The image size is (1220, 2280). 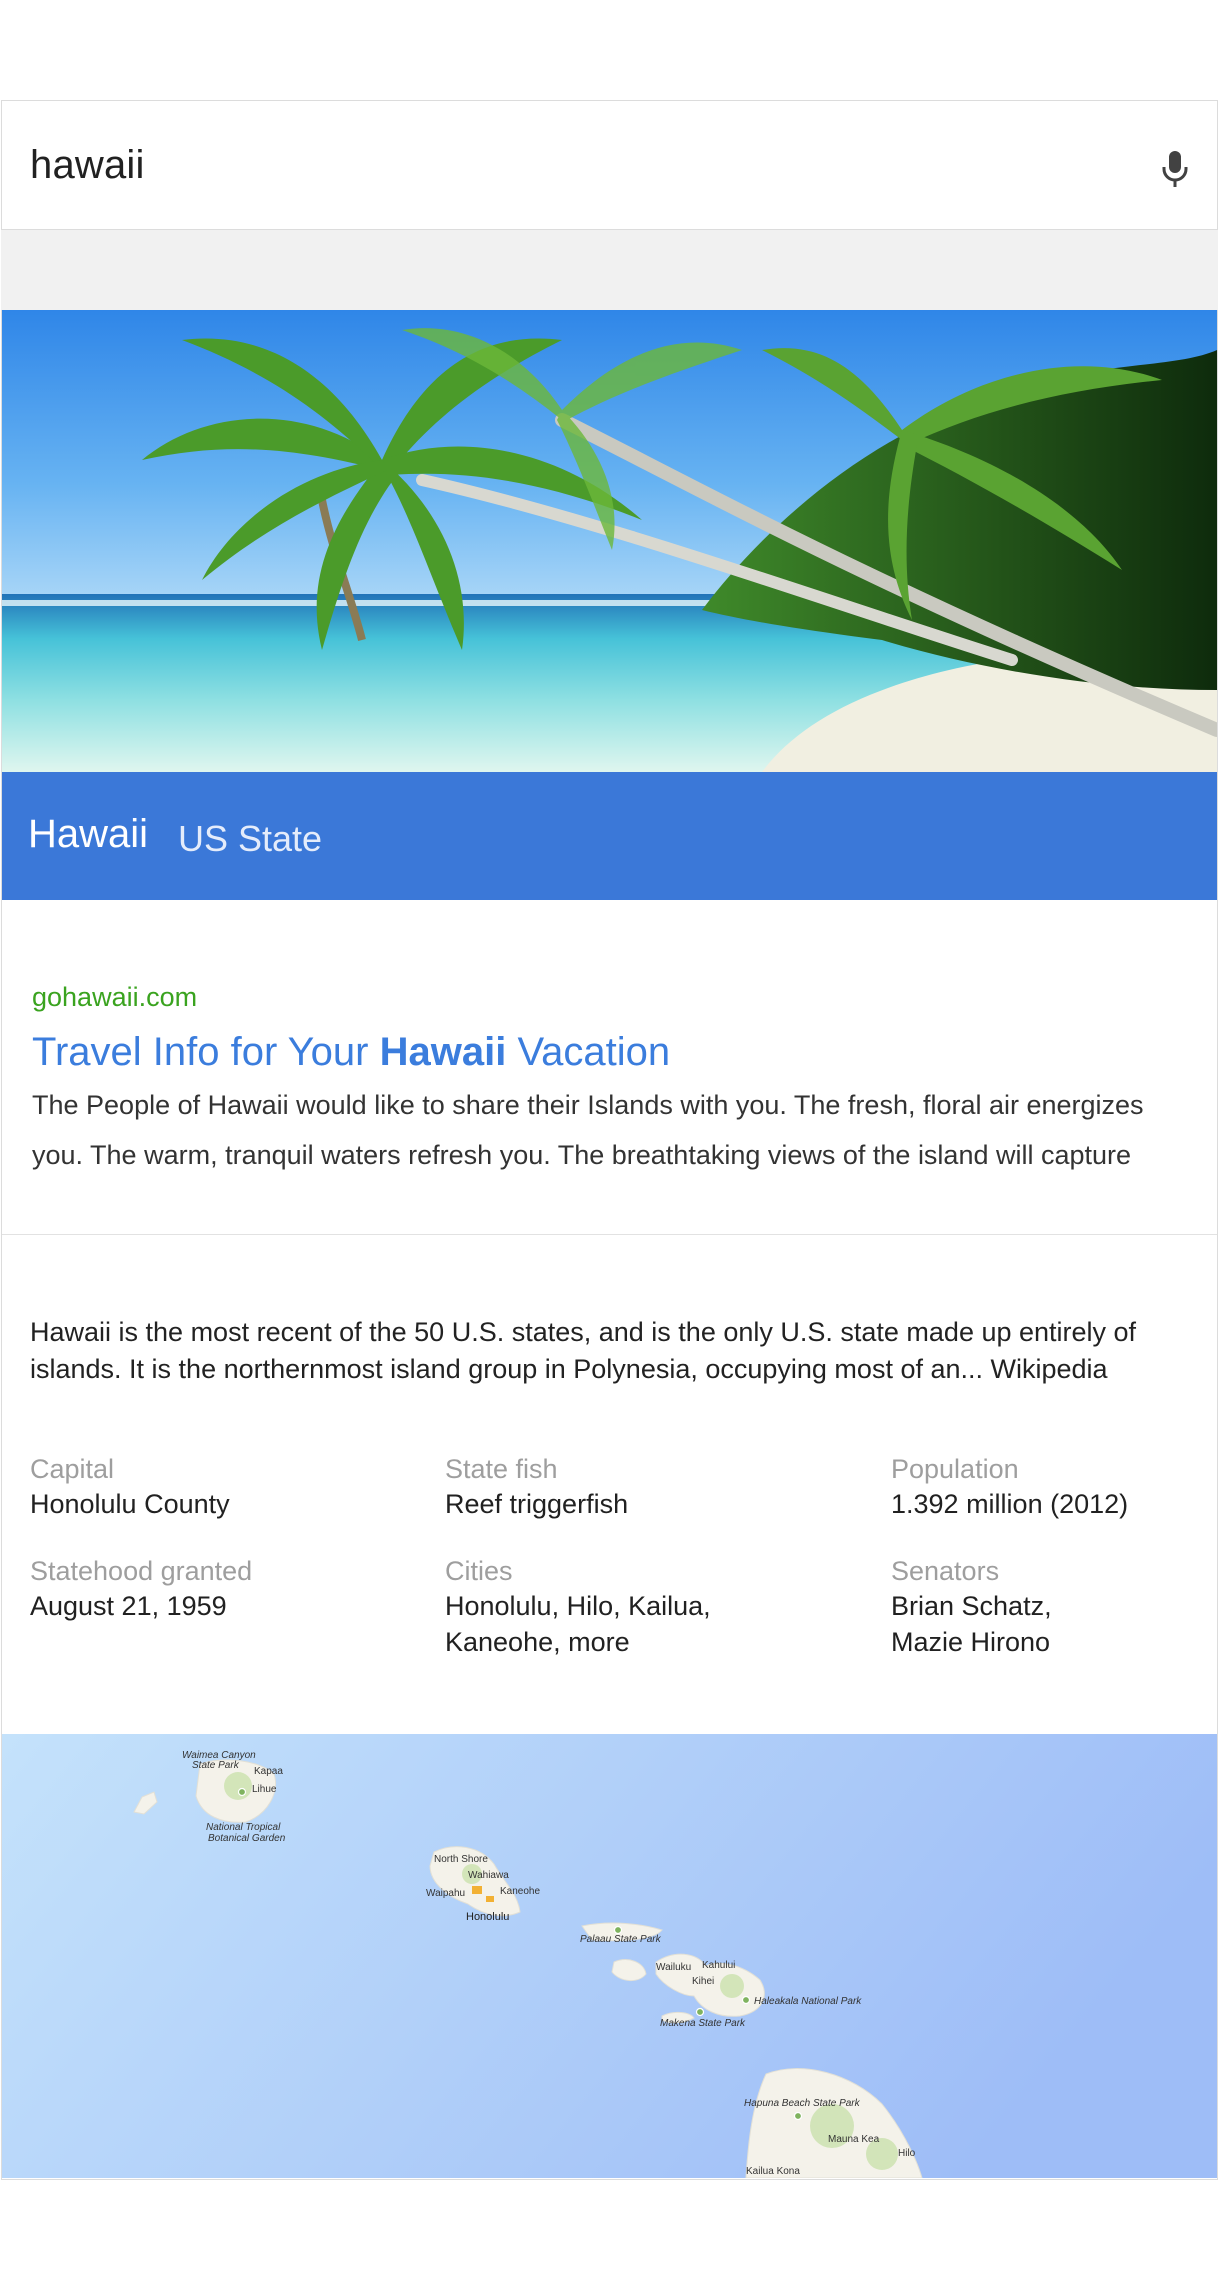 I want to click on fact-label: Capital, so click(x=72, y=1469).